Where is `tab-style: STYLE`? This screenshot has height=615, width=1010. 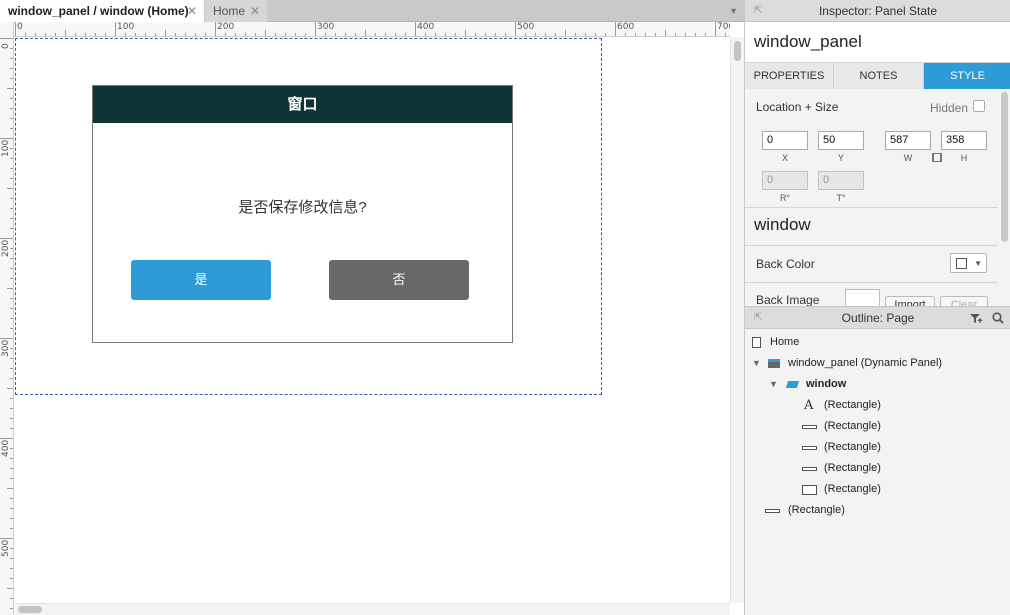 tab-style: STYLE is located at coordinates (967, 76).